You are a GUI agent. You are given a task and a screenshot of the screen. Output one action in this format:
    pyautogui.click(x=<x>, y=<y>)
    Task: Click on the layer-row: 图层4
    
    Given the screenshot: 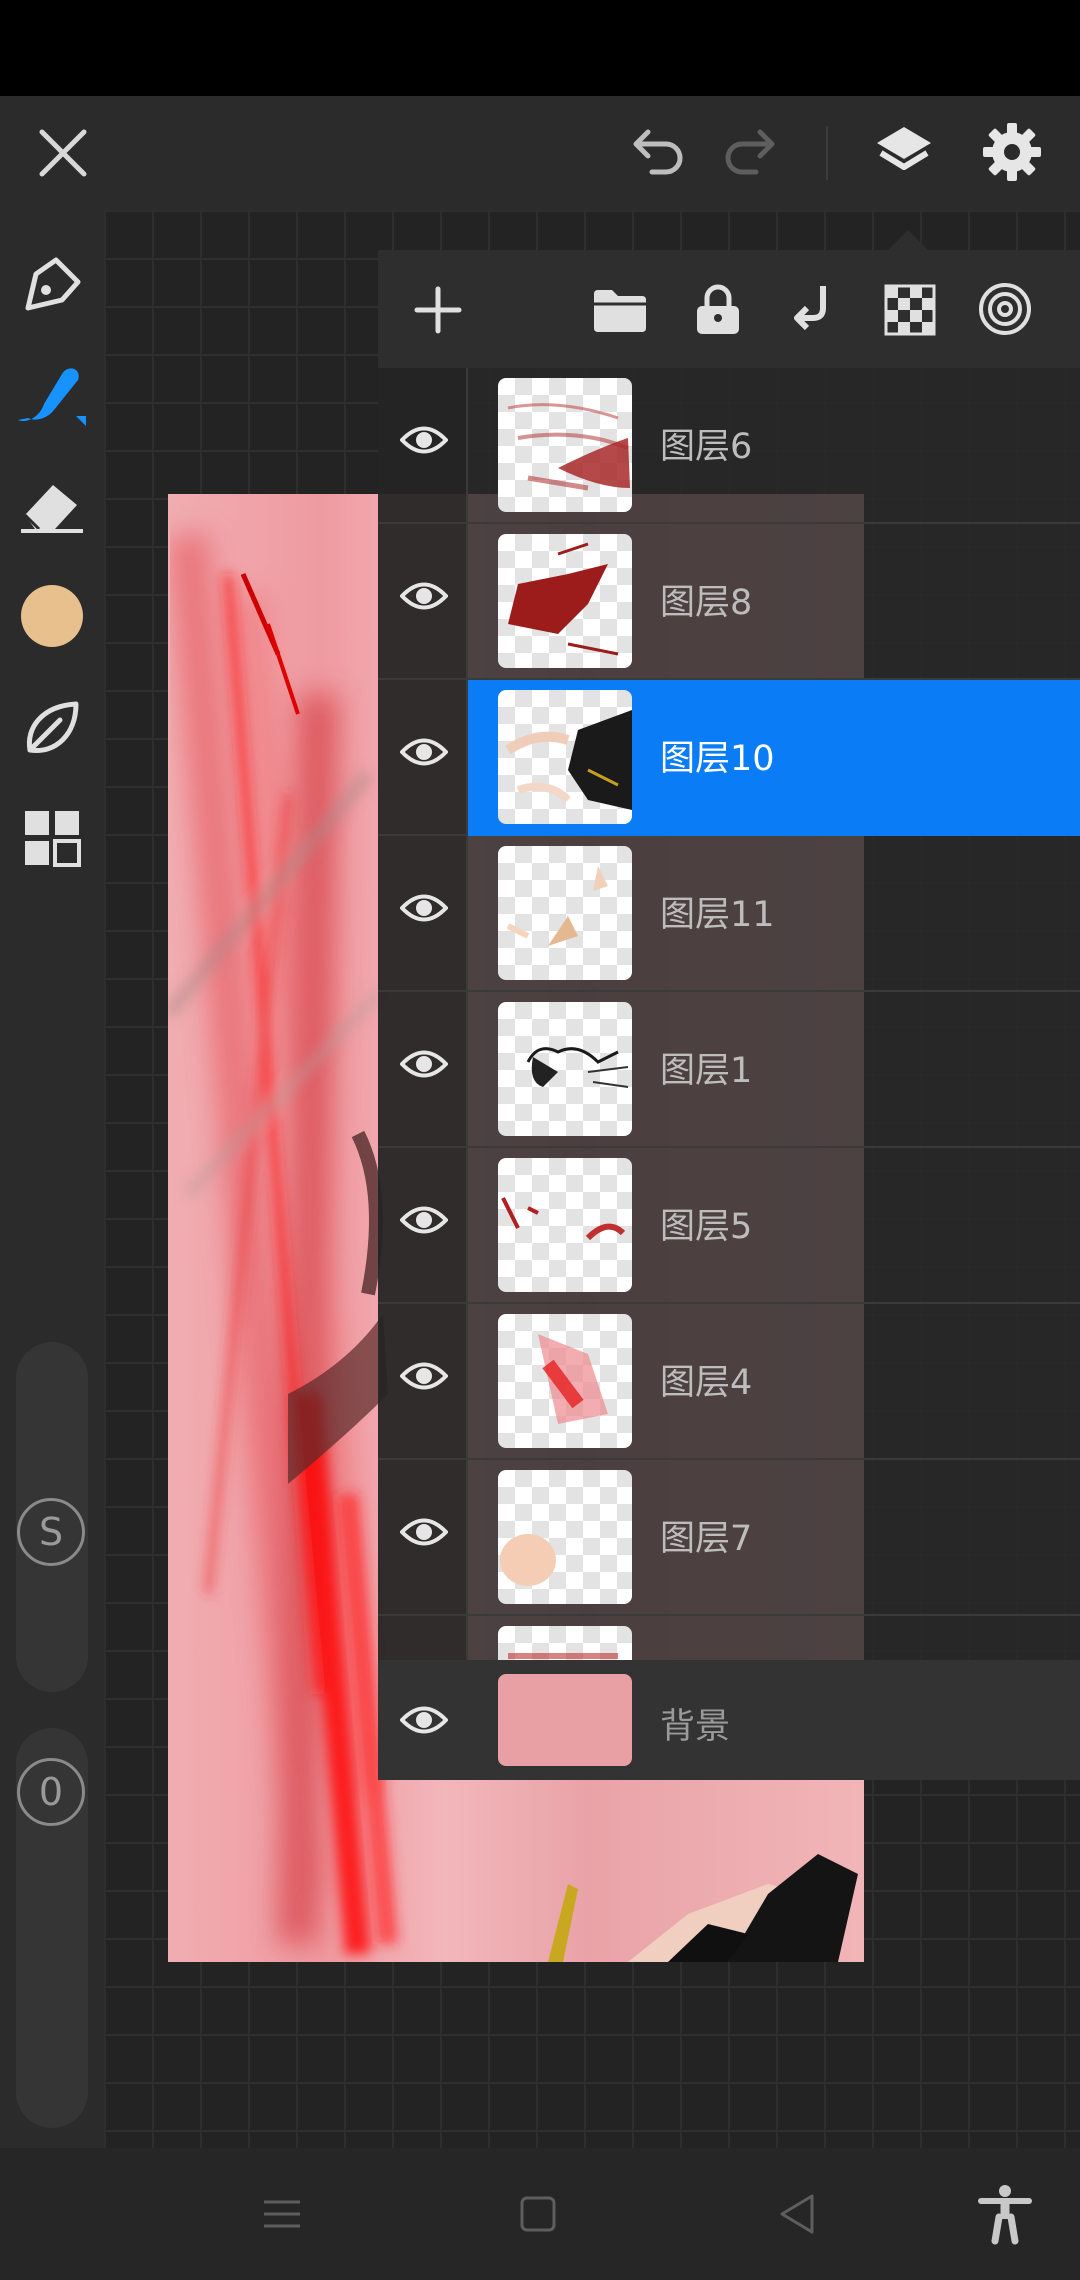 What is the action you would take?
    pyautogui.click(x=729, y=1382)
    